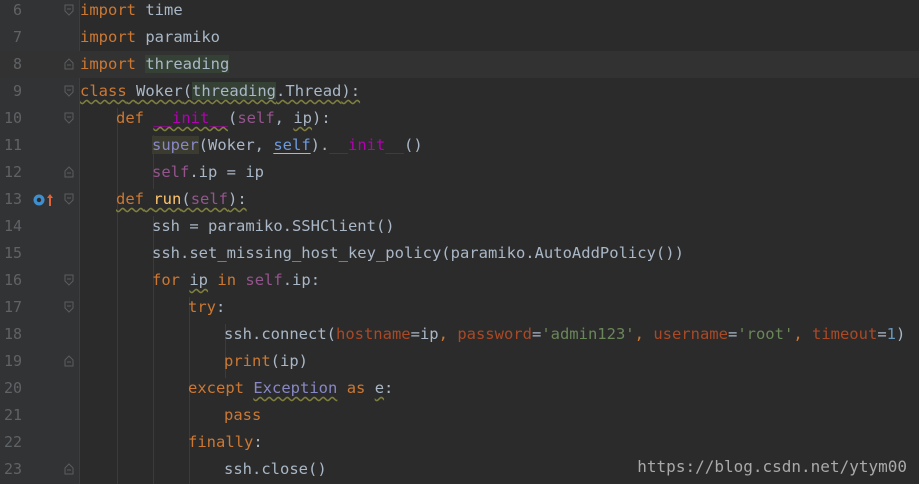  What do you see at coordinates (12, 226) in the screenshot?
I see `line-number: 14` at bounding box center [12, 226].